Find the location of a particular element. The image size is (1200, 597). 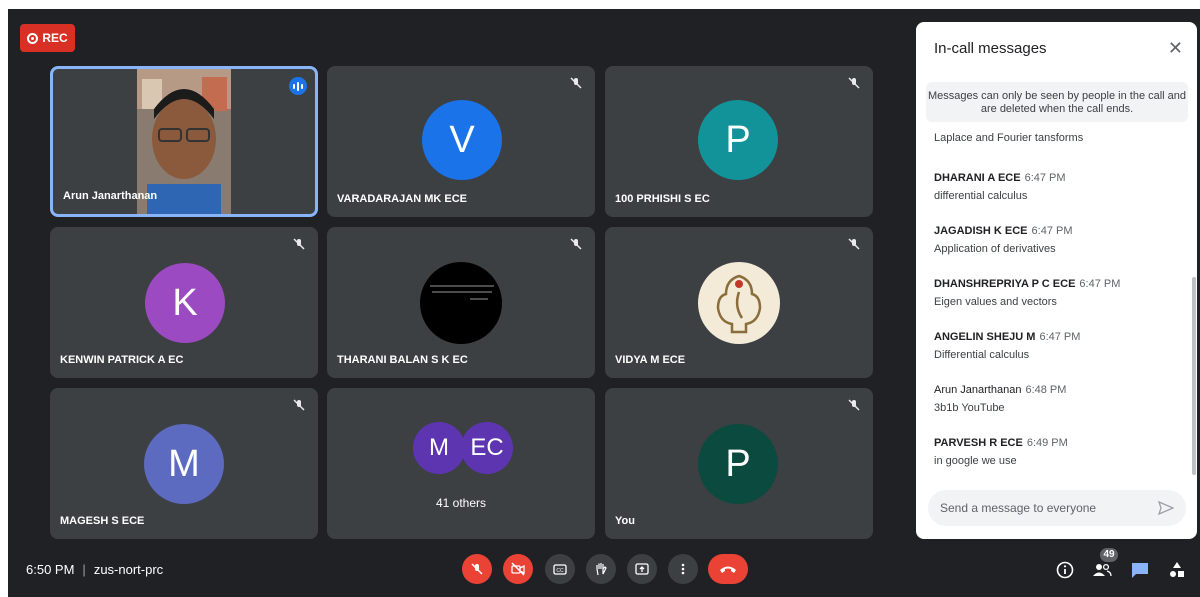

activities-button is located at coordinates (1177, 570).